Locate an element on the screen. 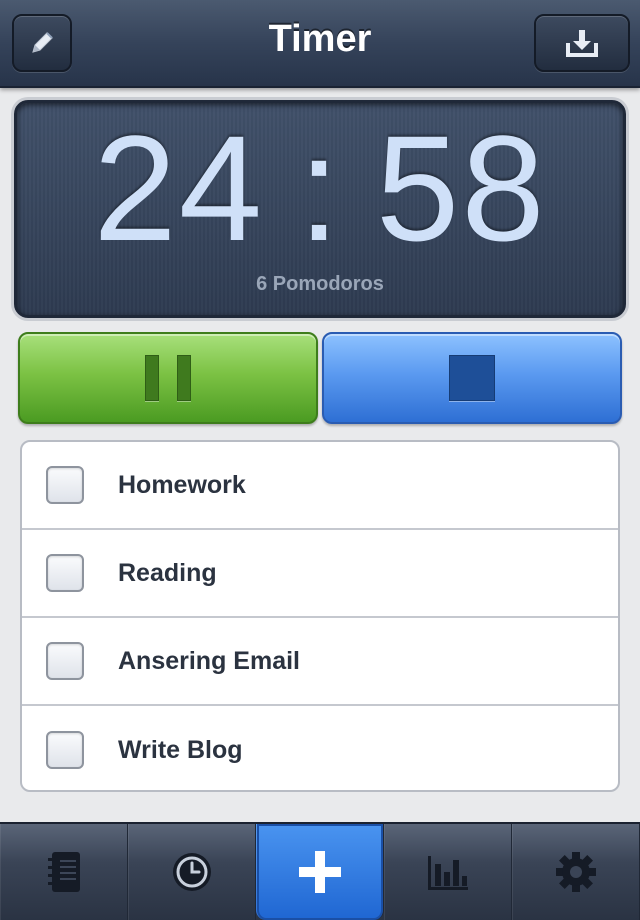  timer-minutes: 24 is located at coordinates (179, 188).